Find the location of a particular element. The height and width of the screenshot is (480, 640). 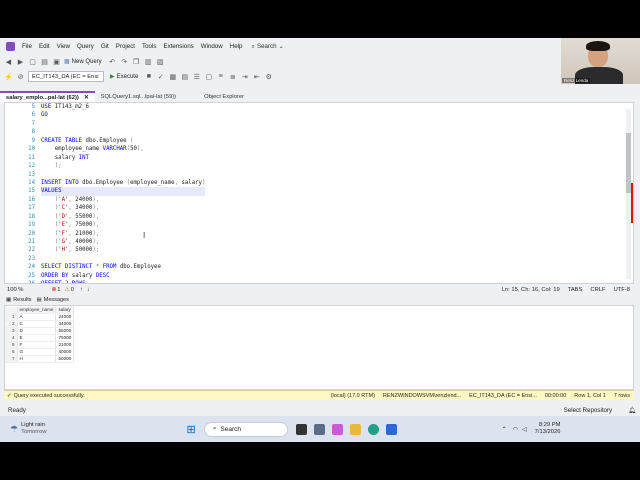

encoding: UTF-8 is located at coordinates (622, 290).